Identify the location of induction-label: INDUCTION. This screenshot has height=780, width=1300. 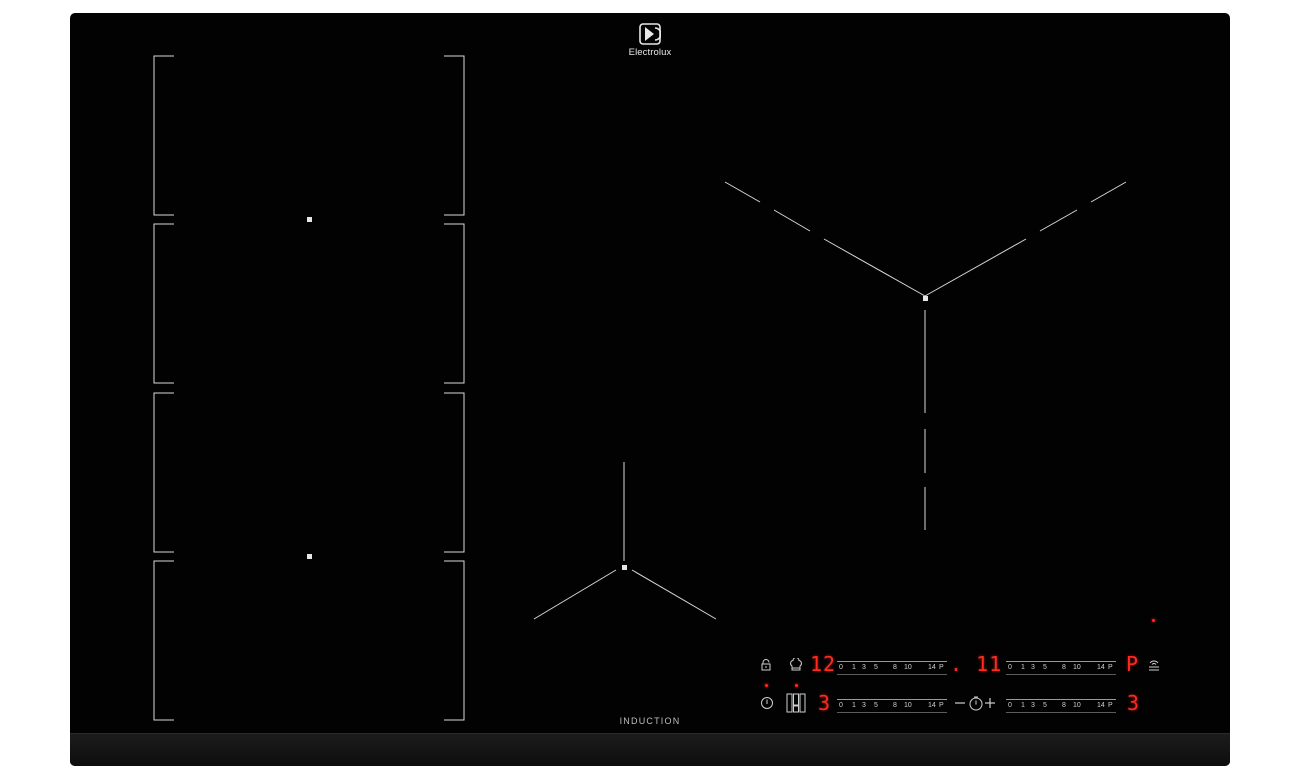
(650, 721).